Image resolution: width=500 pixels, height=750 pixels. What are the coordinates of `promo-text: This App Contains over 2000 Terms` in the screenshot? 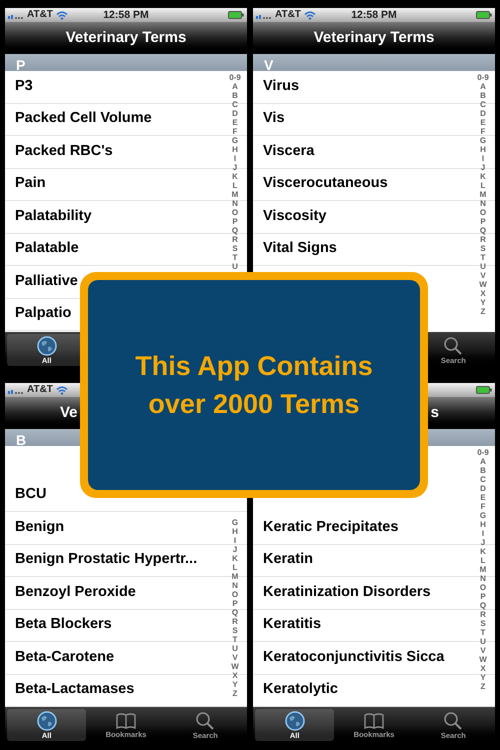 It's located at (254, 385).